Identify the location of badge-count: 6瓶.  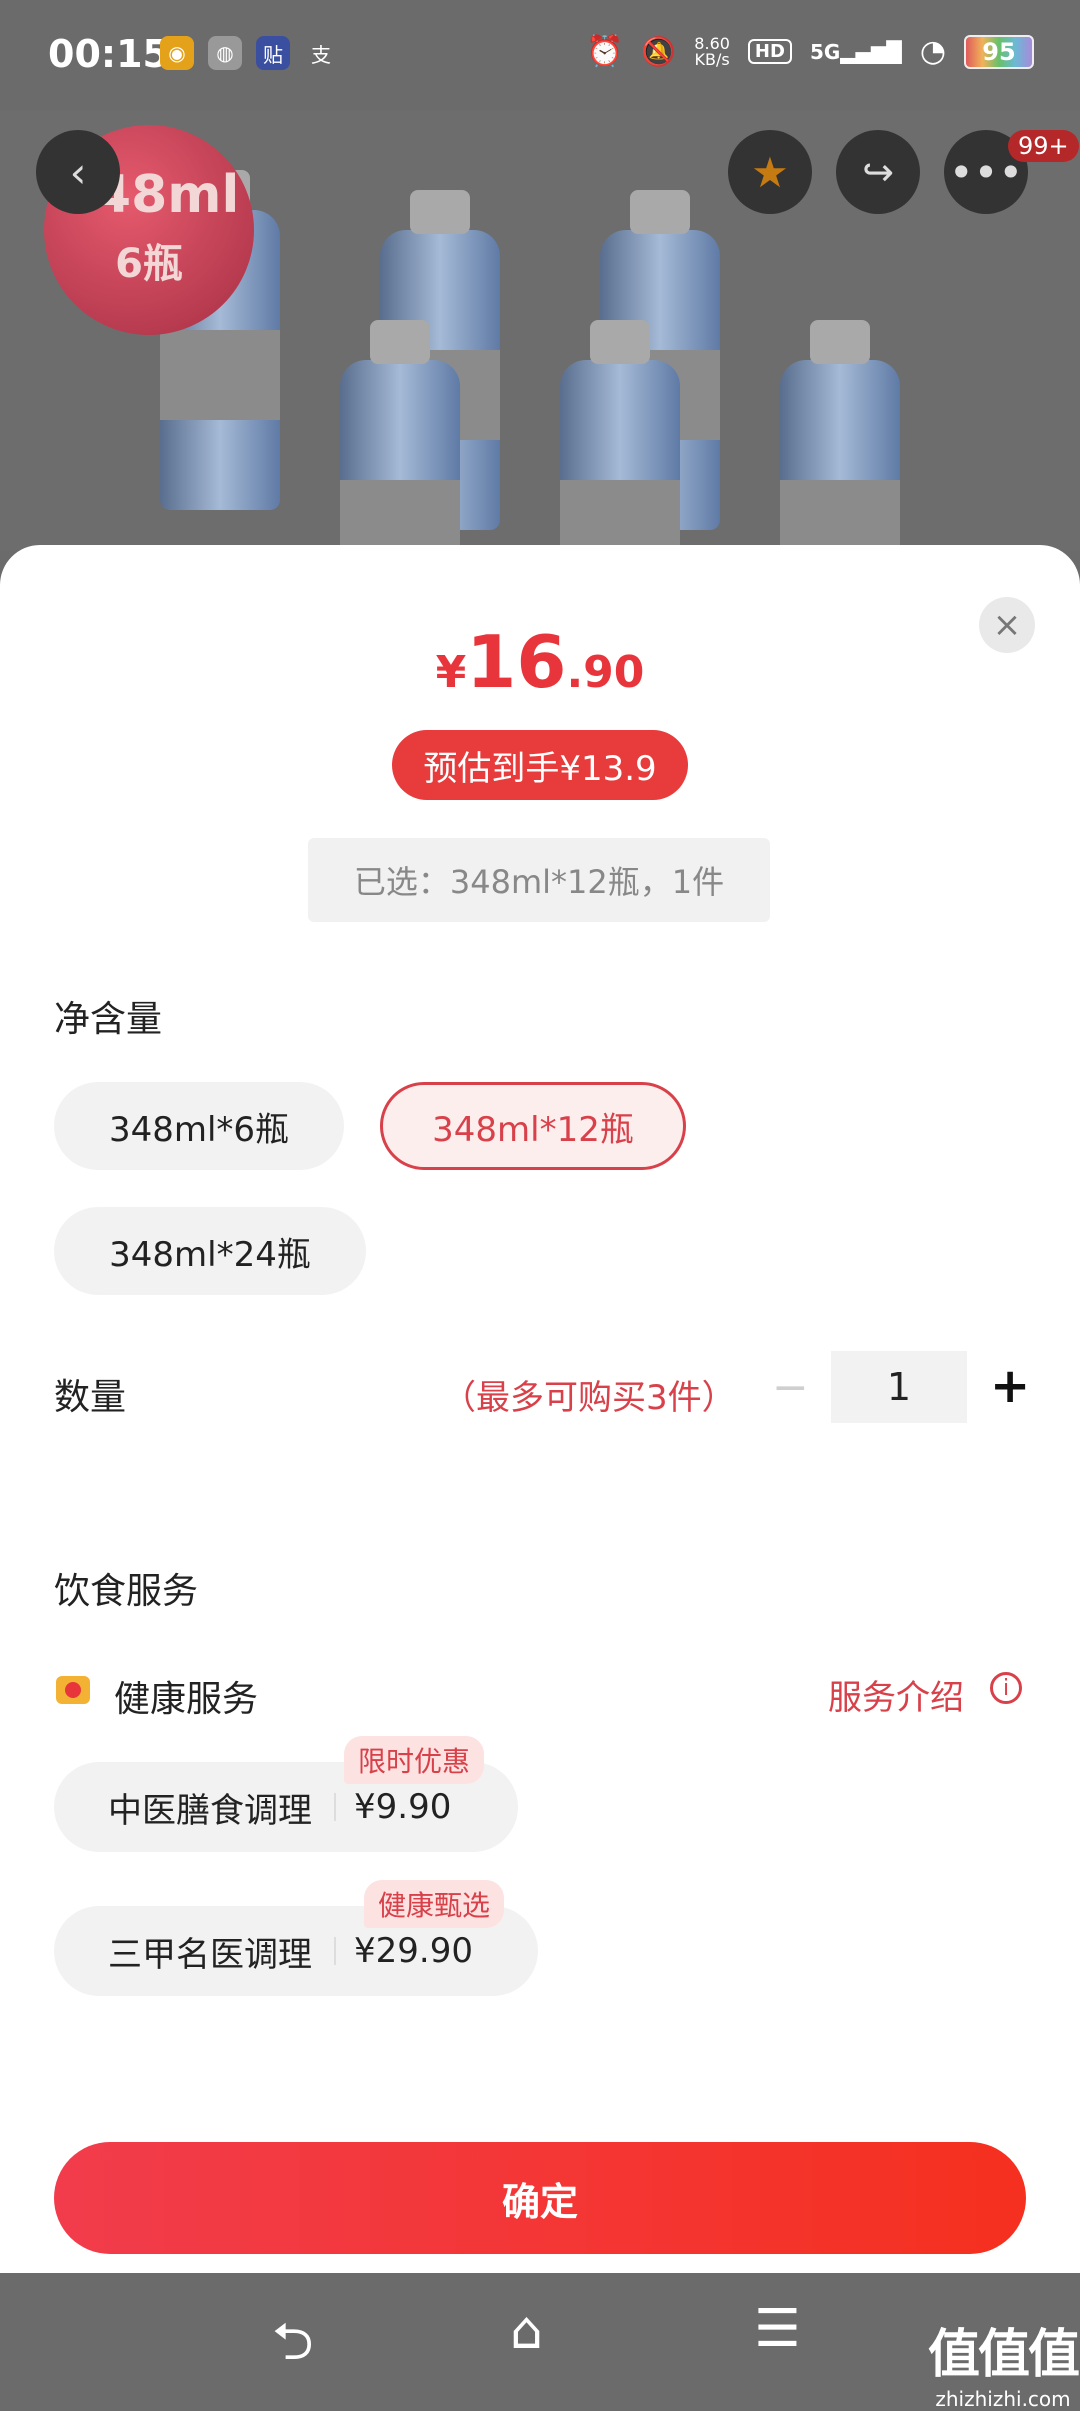
(149, 264).